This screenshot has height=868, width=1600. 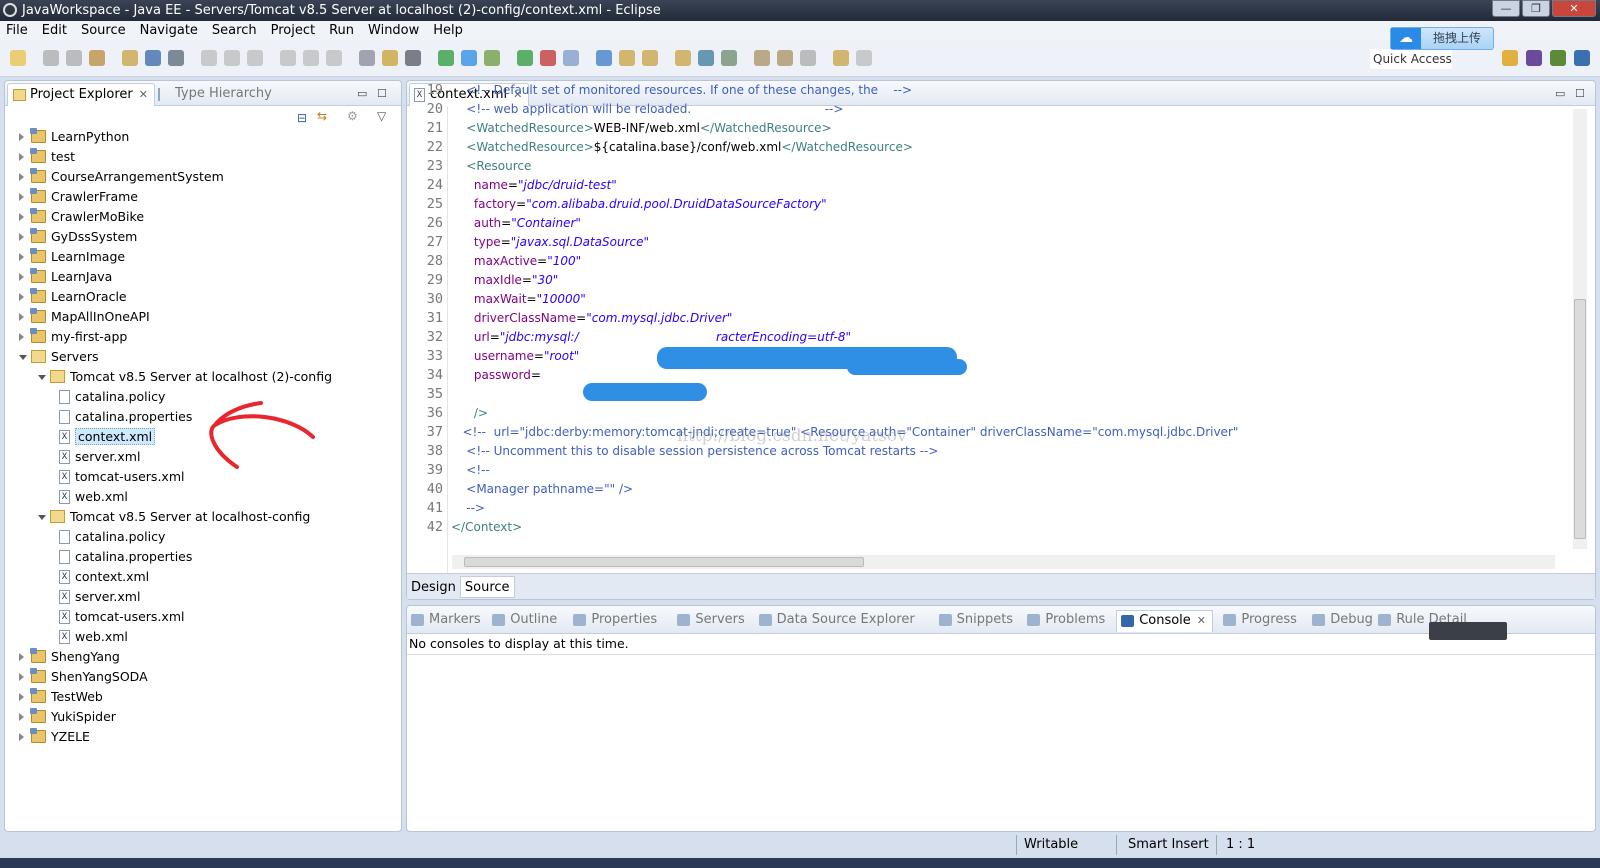 I want to click on link-with-editor-icon: ⇆, so click(x=322, y=116).